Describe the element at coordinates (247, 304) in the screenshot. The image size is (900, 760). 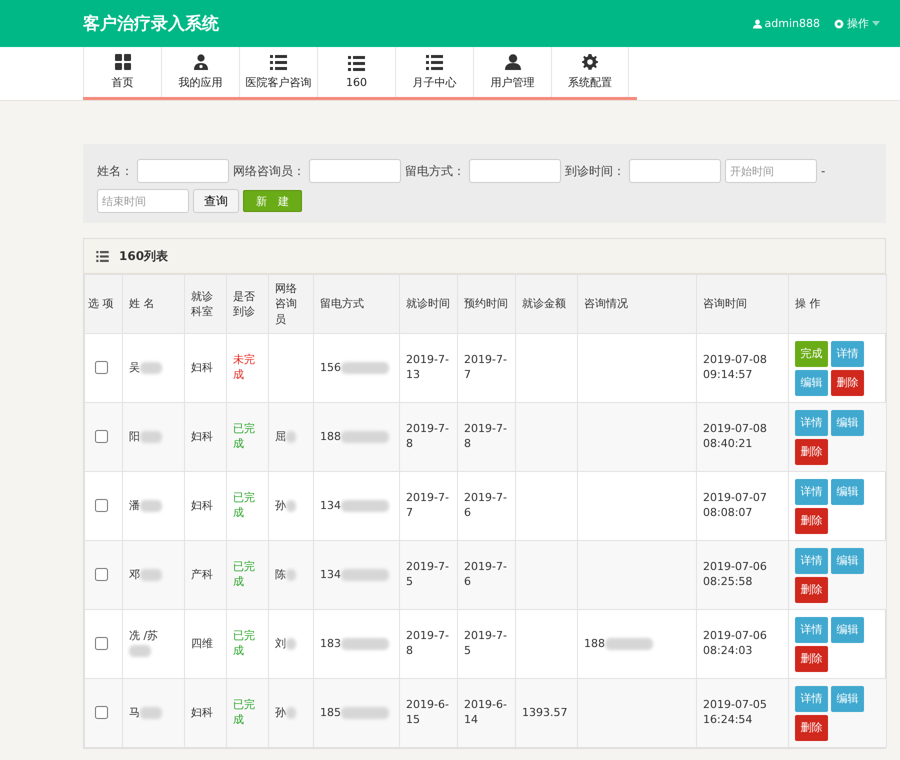
I see `column-header: 是否到诊` at that location.